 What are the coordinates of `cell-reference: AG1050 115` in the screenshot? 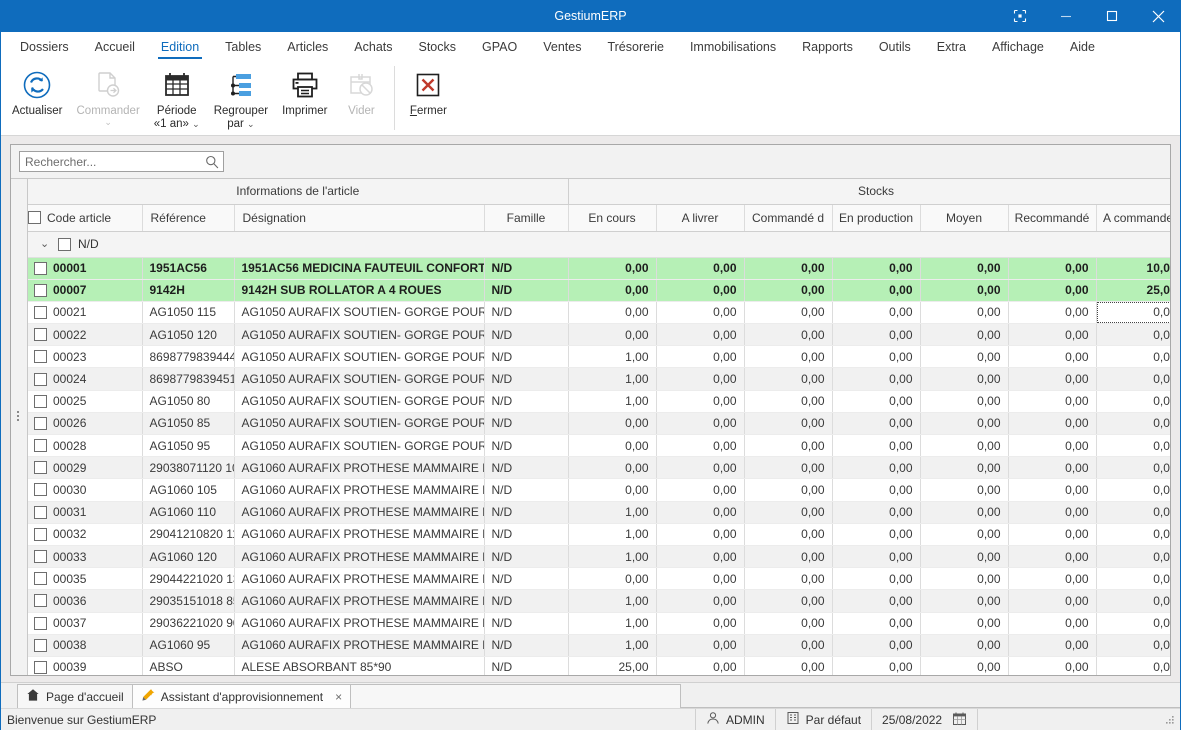 It's located at (188, 313).